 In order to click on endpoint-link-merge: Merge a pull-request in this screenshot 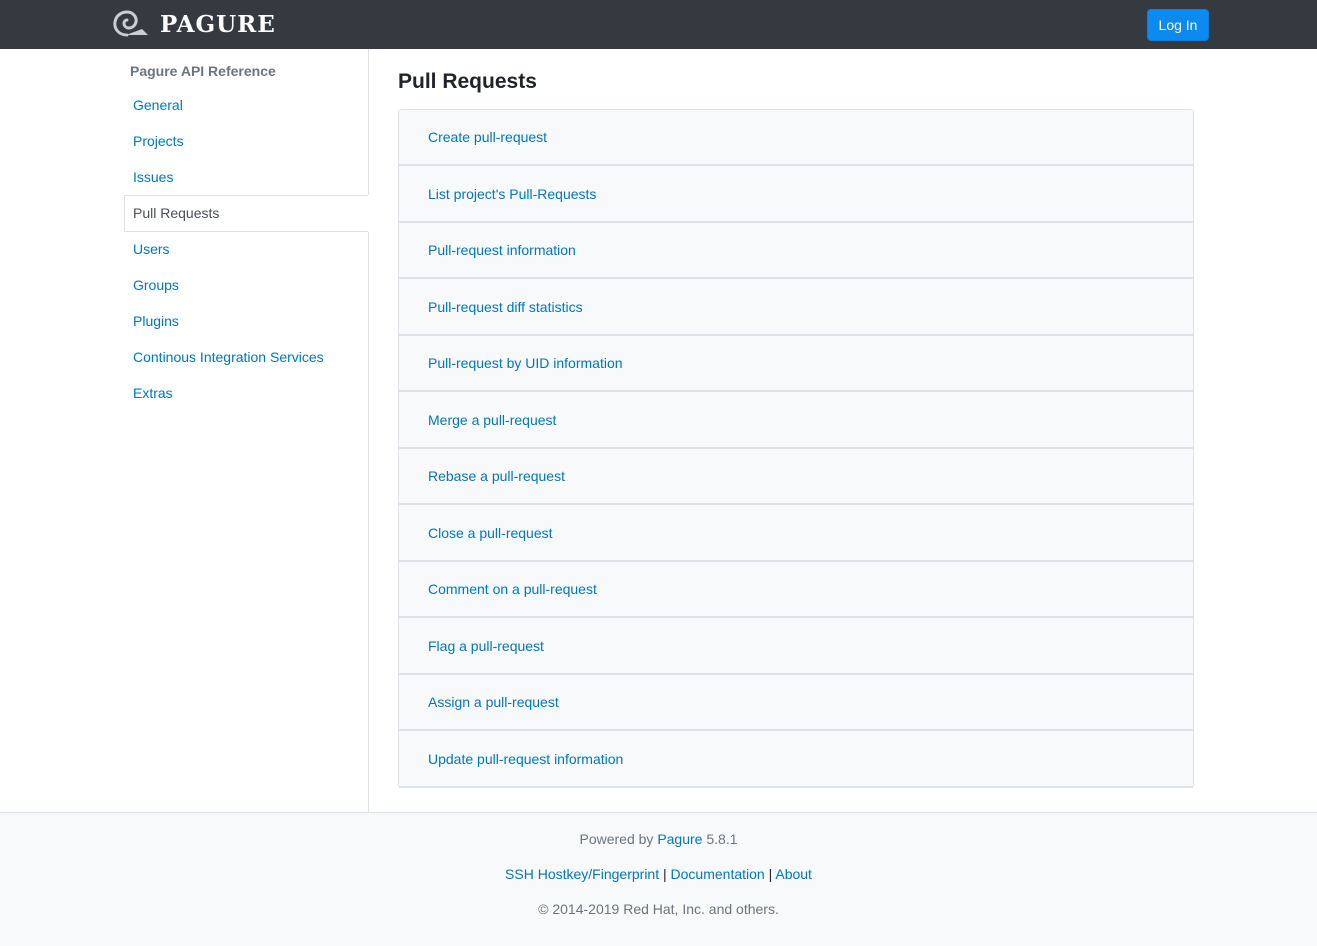, I will do `click(492, 420)`.